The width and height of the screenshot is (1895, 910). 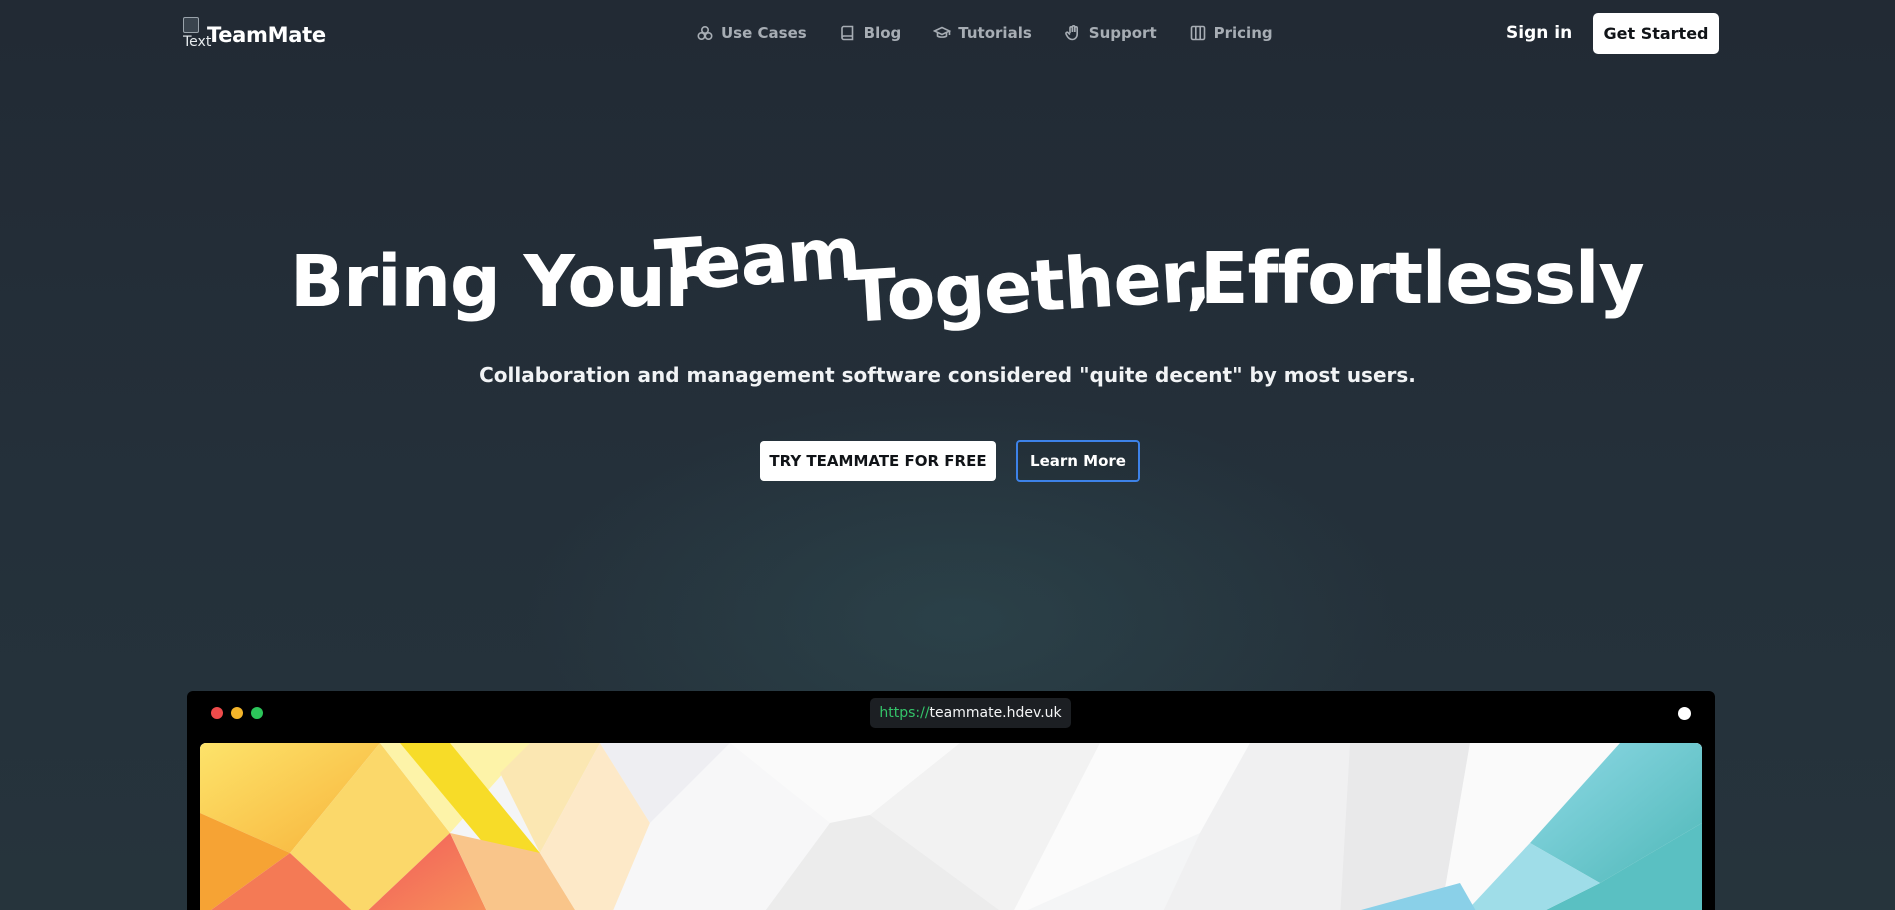 I want to click on nav-use-cases: Use Cases, so click(x=751, y=33).